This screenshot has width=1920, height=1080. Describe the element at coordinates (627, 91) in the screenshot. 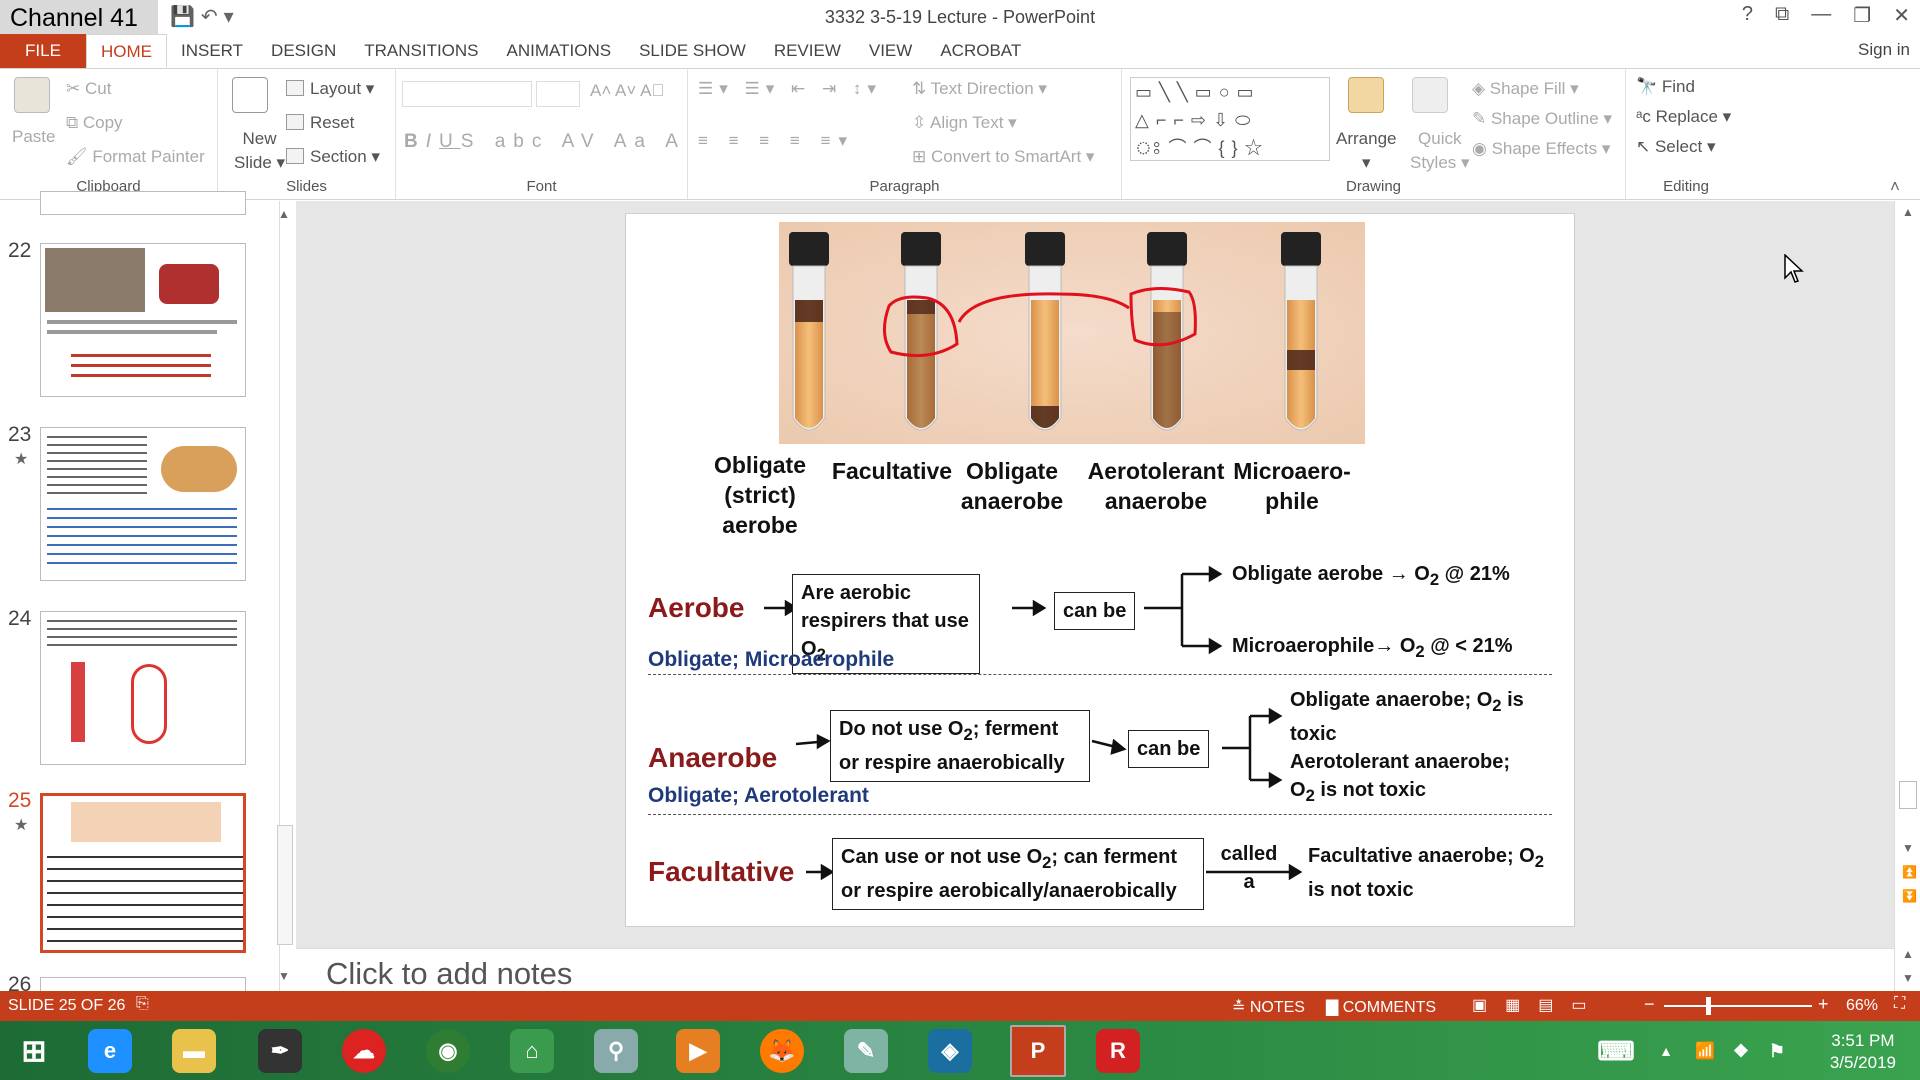

I see `font-grow-shrink-buttons: A˄ A˅ A⃠` at that location.